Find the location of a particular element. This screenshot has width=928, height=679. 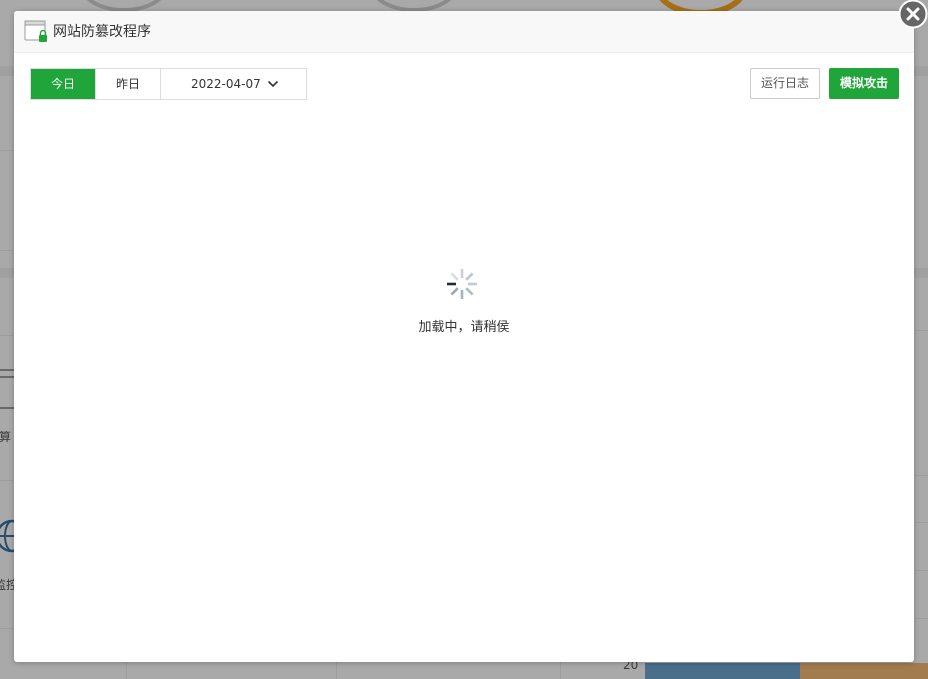

tab-yesterday: 昨日 is located at coordinates (128, 84).